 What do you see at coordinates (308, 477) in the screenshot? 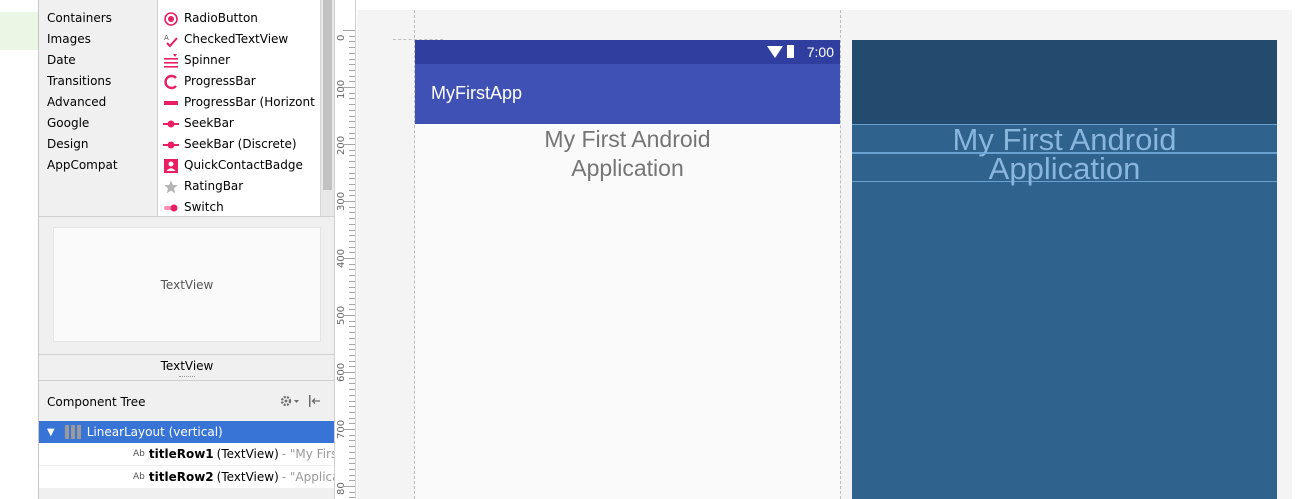
I see `tree-row-value: - "Applicatio` at bounding box center [308, 477].